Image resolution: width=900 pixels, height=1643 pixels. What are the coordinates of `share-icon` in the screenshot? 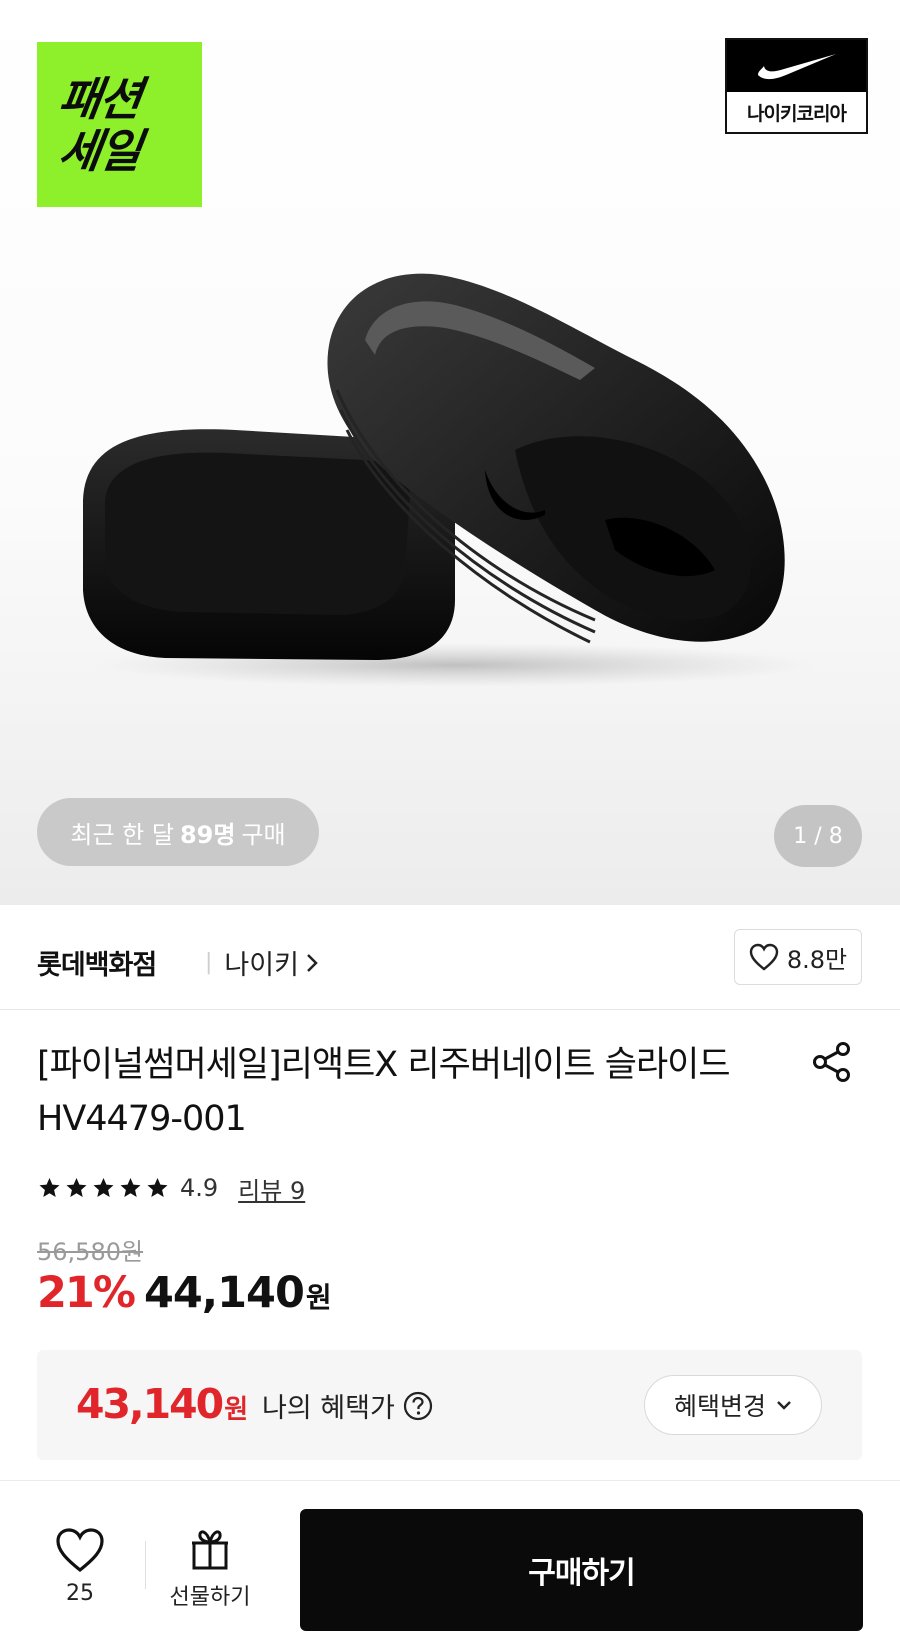 It's located at (831, 1062).